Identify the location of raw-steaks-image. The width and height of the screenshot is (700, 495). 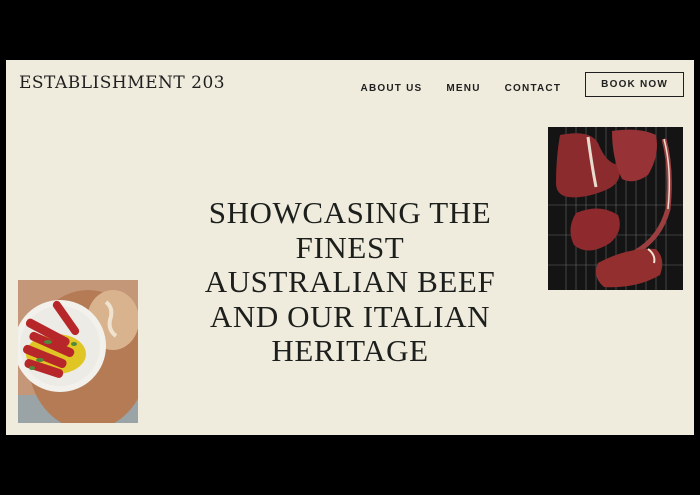
(615, 208).